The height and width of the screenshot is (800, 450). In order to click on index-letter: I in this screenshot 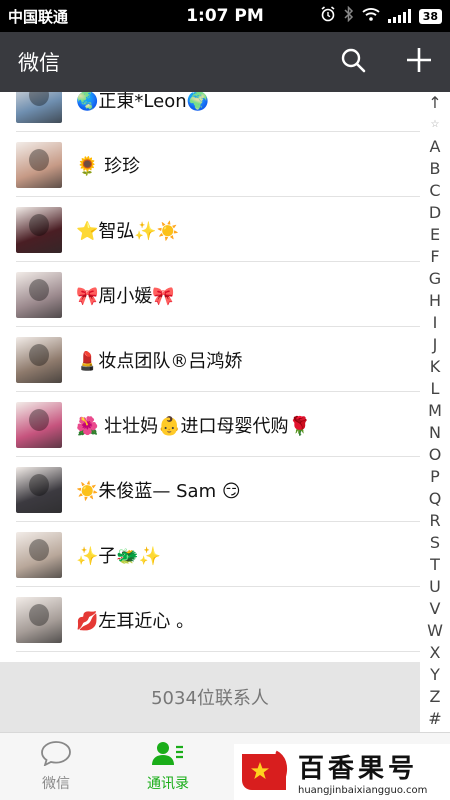, I will do `click(435, 323)`.